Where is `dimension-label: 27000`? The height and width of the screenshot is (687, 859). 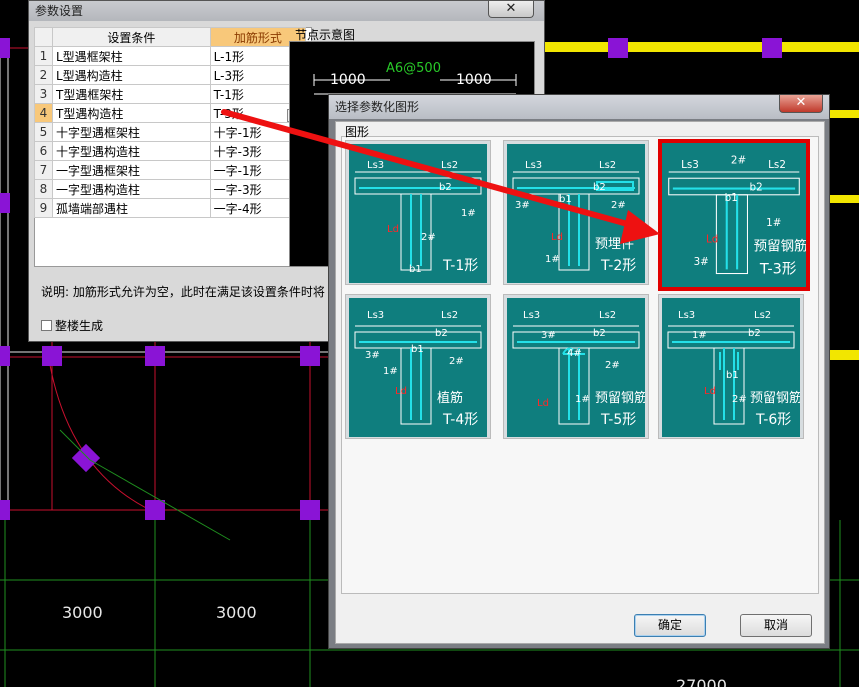 dimension-label: 27000 is located at coordinates (701, 681).